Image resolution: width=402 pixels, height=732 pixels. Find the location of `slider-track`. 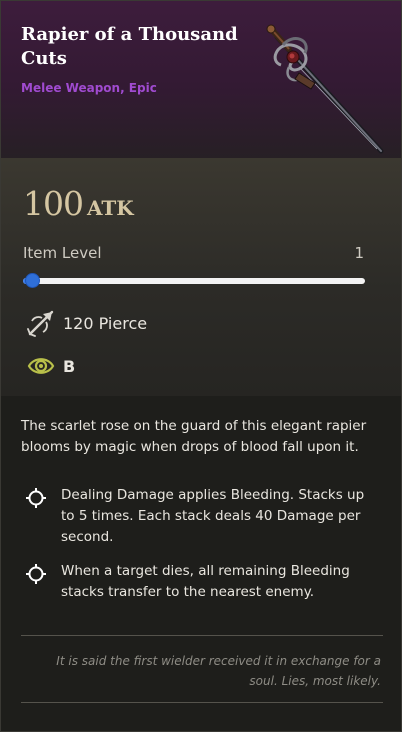

slider-track is located at coordinates (194, 281).